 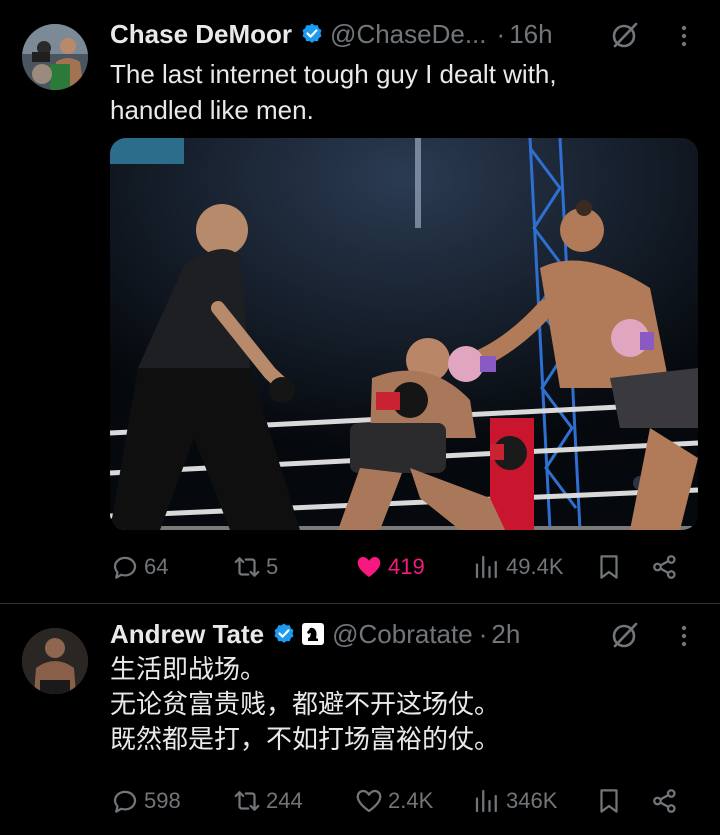 What do you see at coordinates (212, 110) in the screenshot?
I see `tweet-text-line: handled like men.` at bounding box center [212, 110].